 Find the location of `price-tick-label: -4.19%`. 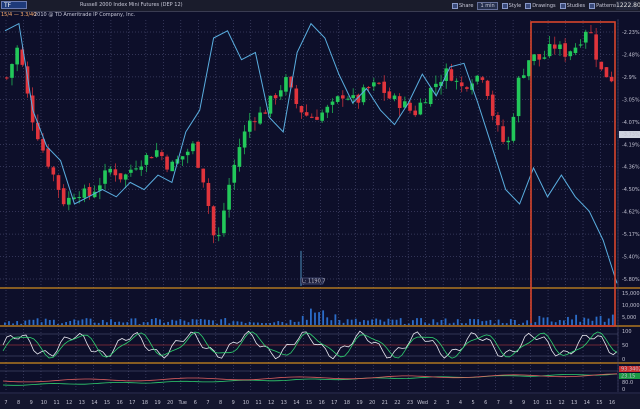

price-tick-label: -4.19% is located at coordinates (631, 145).